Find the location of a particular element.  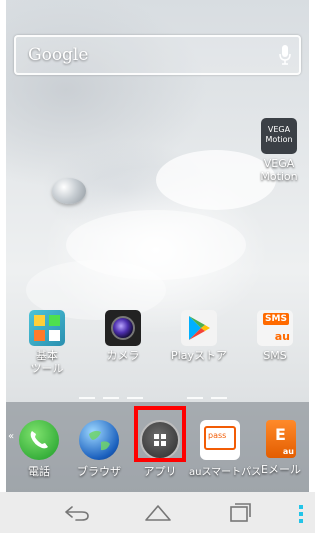

app-label: SMS is located at coordinates (275, 355).